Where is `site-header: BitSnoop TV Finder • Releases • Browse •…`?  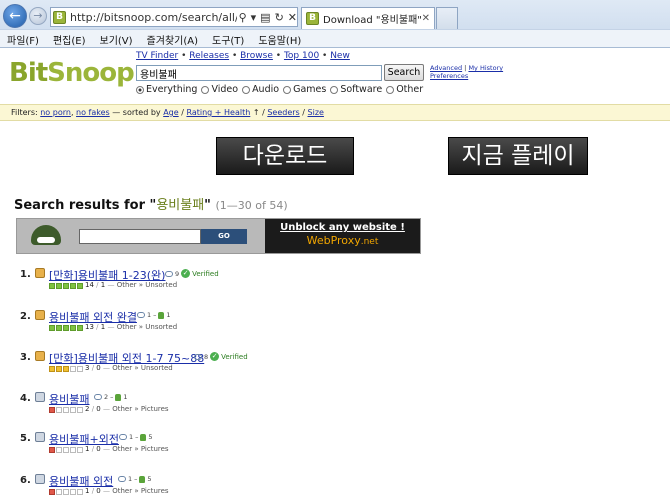
site-header: BitSnoop TV Finder • Releases • Browse •… is located at coordinates (335, 74).